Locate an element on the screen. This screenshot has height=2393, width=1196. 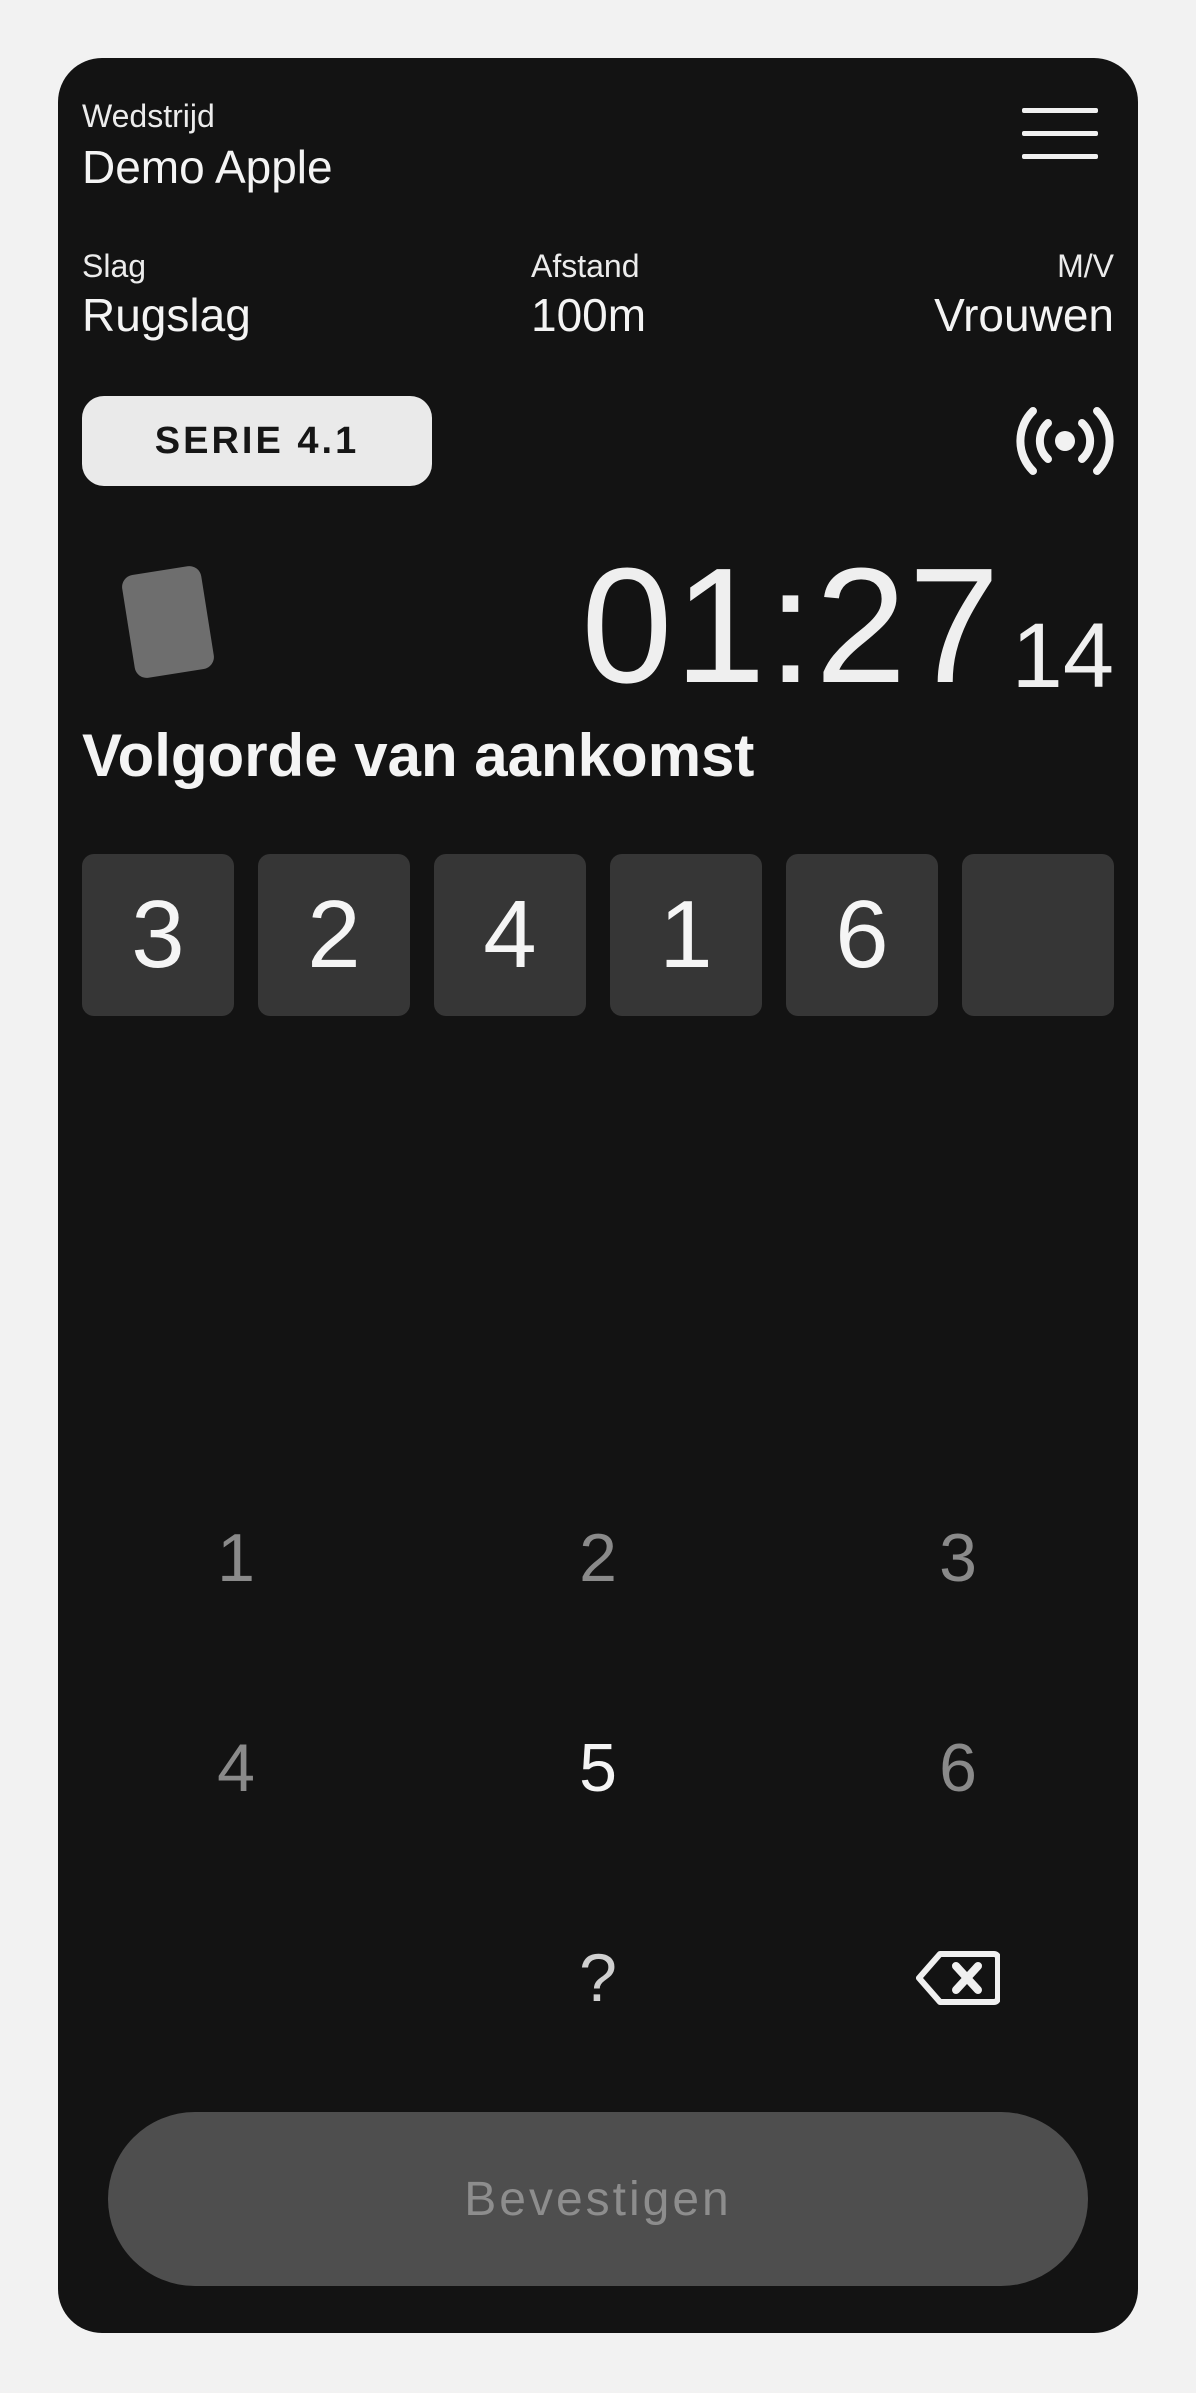
keypad-key-5: 5 is located at coordinates (598, 1768).